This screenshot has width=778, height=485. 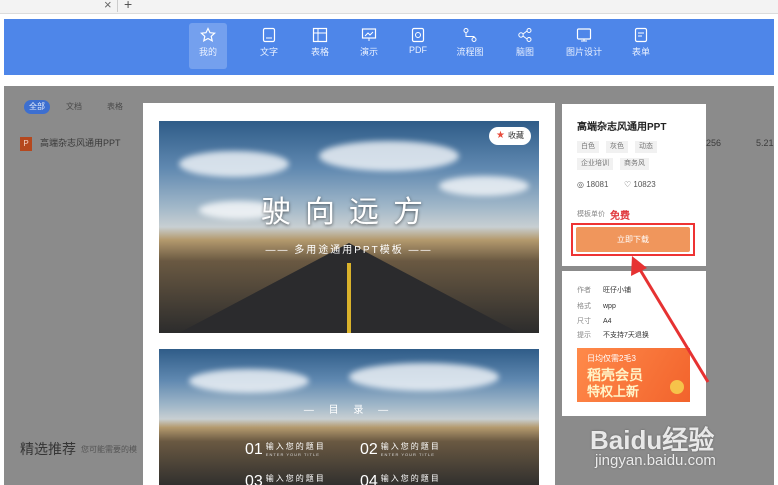 What do you see at coordinates (109, 449) in the screenshot?
I see `recommend-subtitle: 您可能需要的模` at bounding box center [109, 449].